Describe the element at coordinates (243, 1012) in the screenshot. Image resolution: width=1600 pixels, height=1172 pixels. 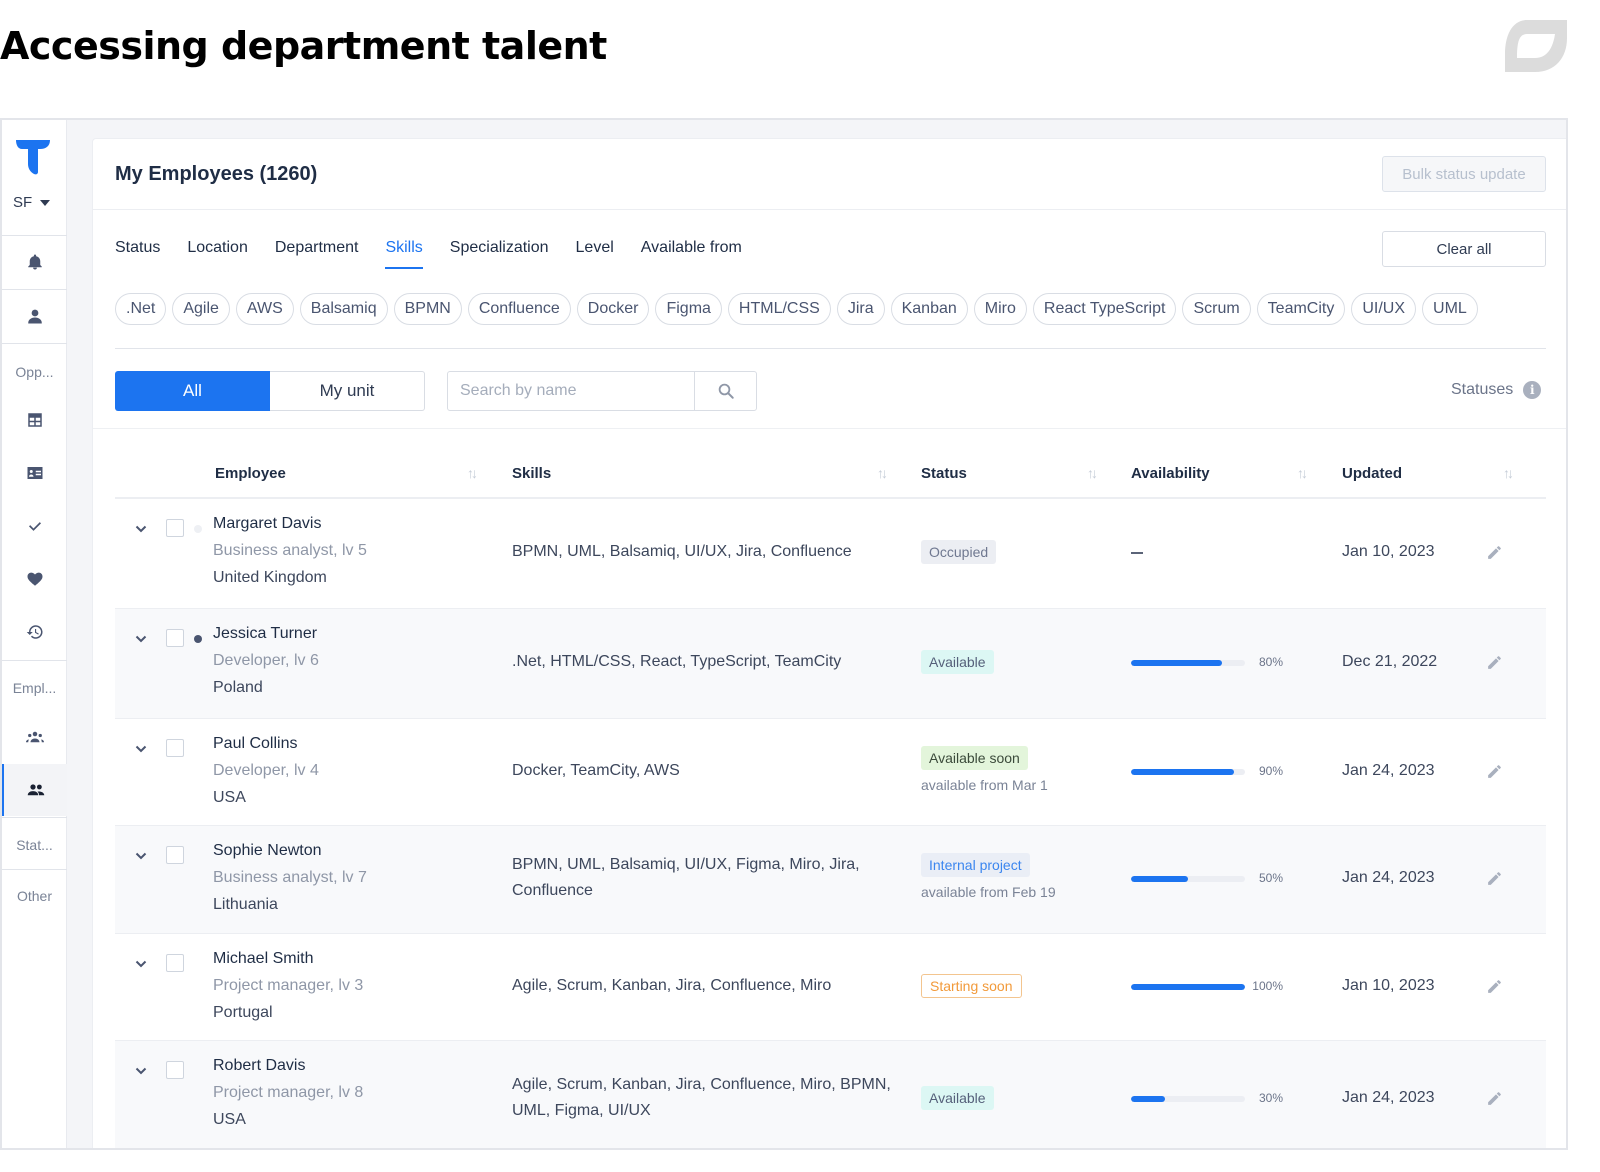
I see `employee-location: Portugal` at that location.